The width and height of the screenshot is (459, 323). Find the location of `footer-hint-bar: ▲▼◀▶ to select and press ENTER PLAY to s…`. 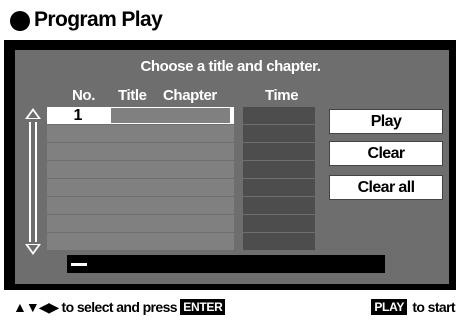

footer-hint-bar: ▲▼◀▶ to select and press ENTER PLAY to s… is located at coordinates (229, 306).